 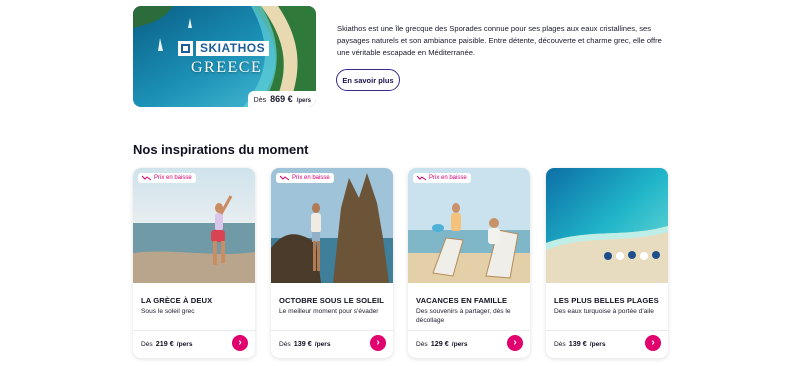 I want to click on section-title: Nos inspirations du moment, so click(x=221, y=149).